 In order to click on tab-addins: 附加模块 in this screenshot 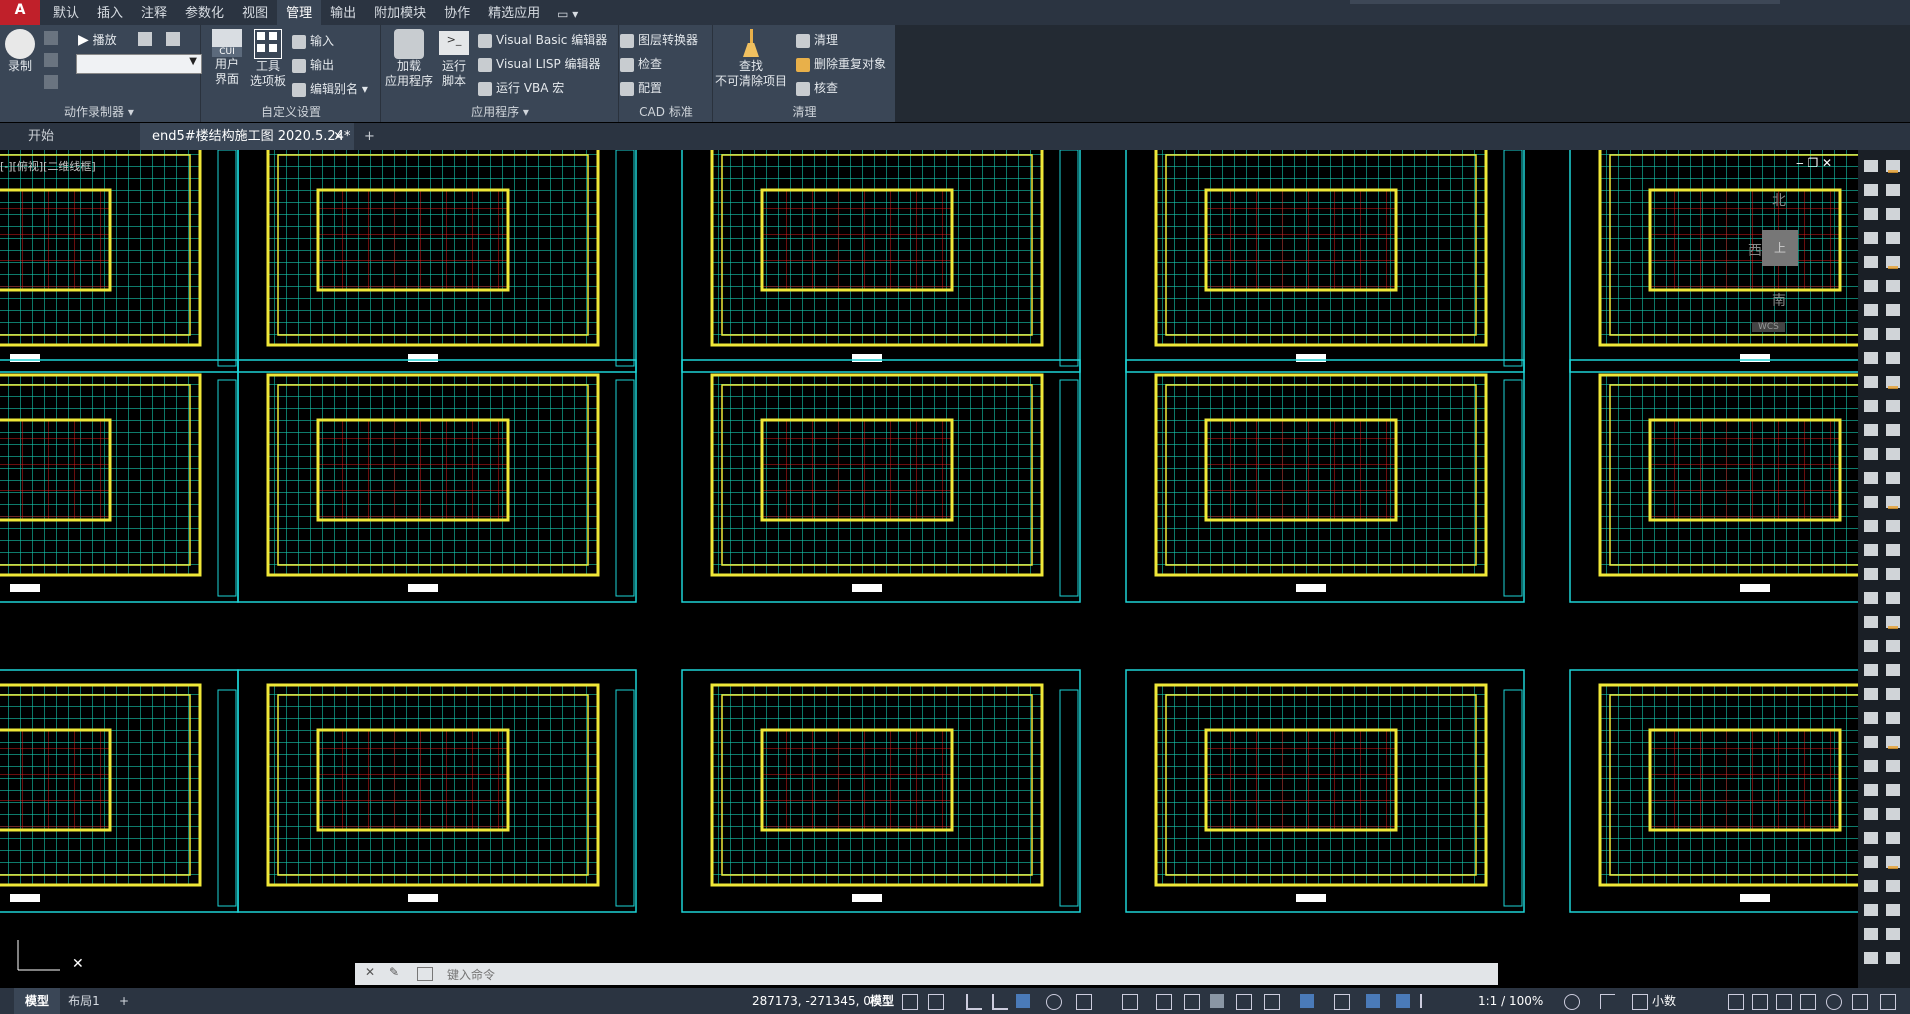, I will do `click(400, 12)`.